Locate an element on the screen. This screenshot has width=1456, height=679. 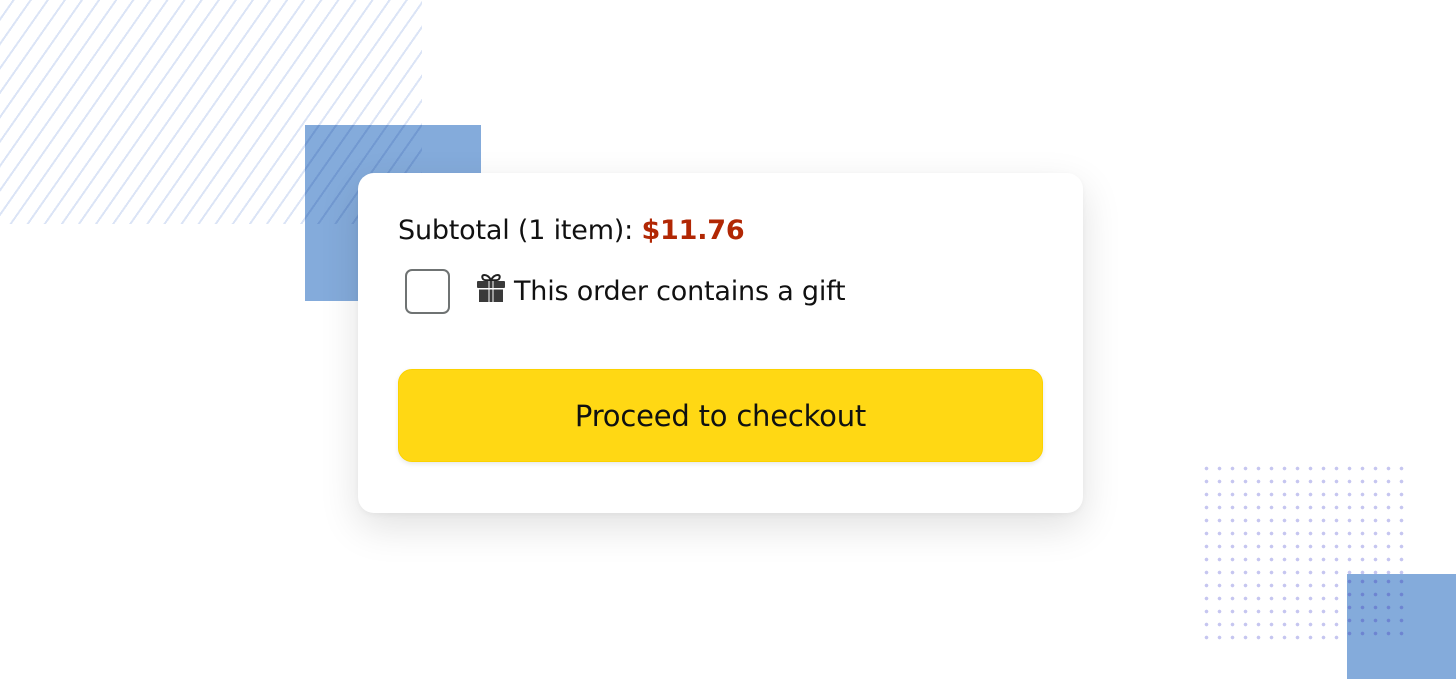
gift-icon is located at coordinates (491, 288).